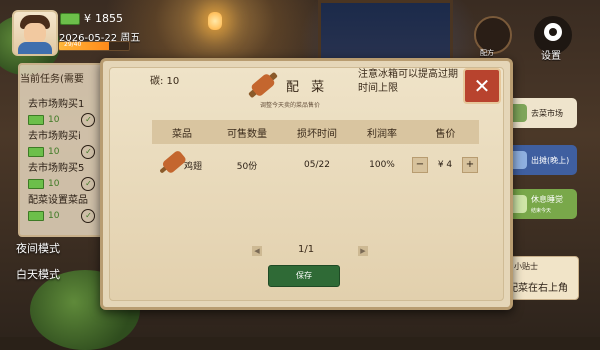  I want to click on task-panel-title: 当前任务(需要, so click(52, 79).